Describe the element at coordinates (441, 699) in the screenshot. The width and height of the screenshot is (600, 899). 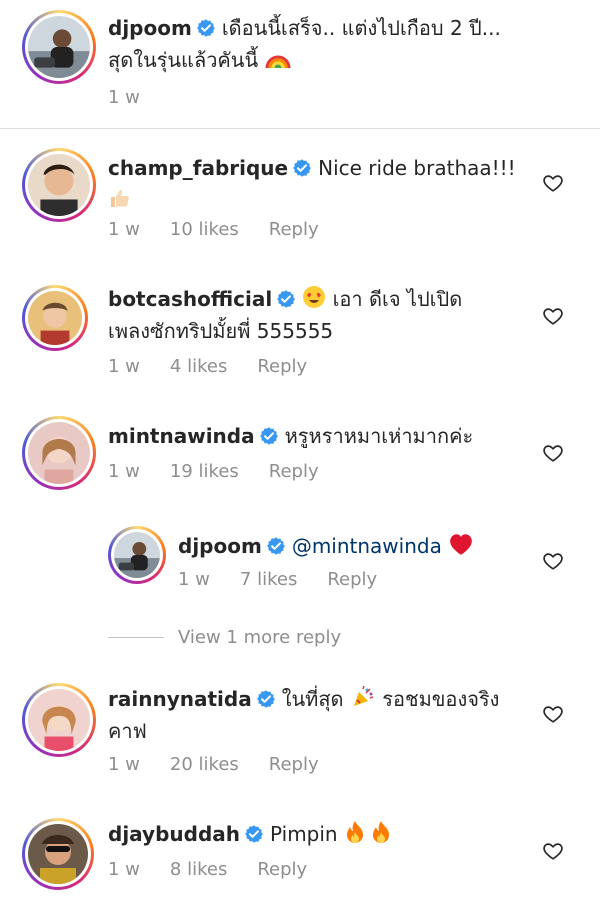
I see `comment-body-line1b: รอชมของจริง` at that location.